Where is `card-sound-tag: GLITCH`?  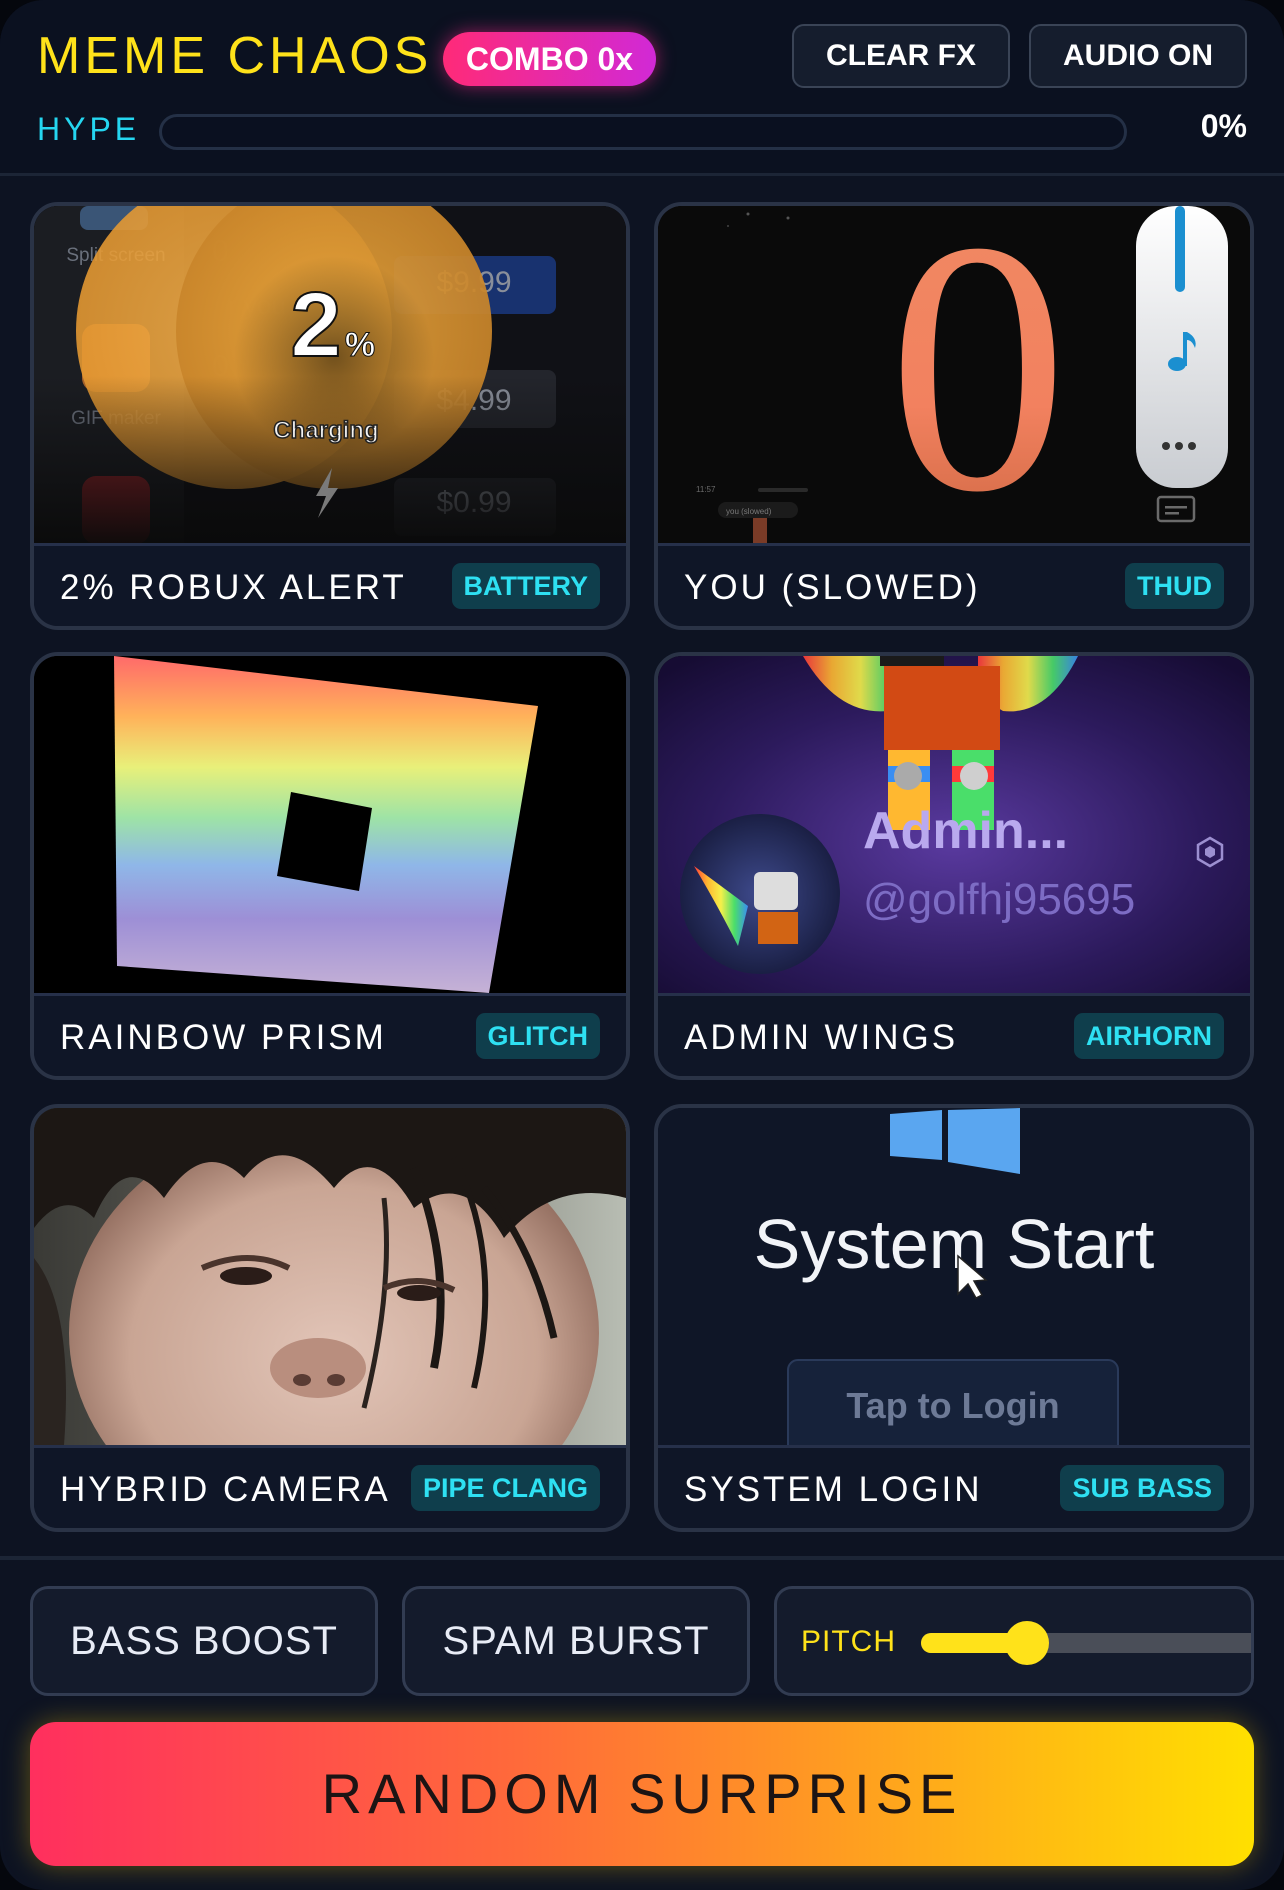 card-sound-tag: GLITCH is located at coordinates (537, 1036).